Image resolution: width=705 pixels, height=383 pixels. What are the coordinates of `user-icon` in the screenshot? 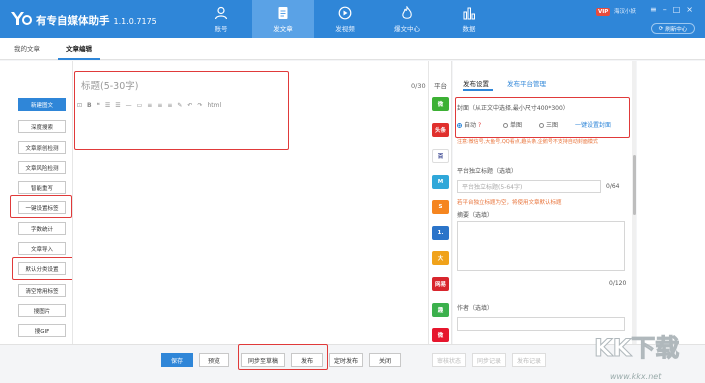 It's located at (221, 12).